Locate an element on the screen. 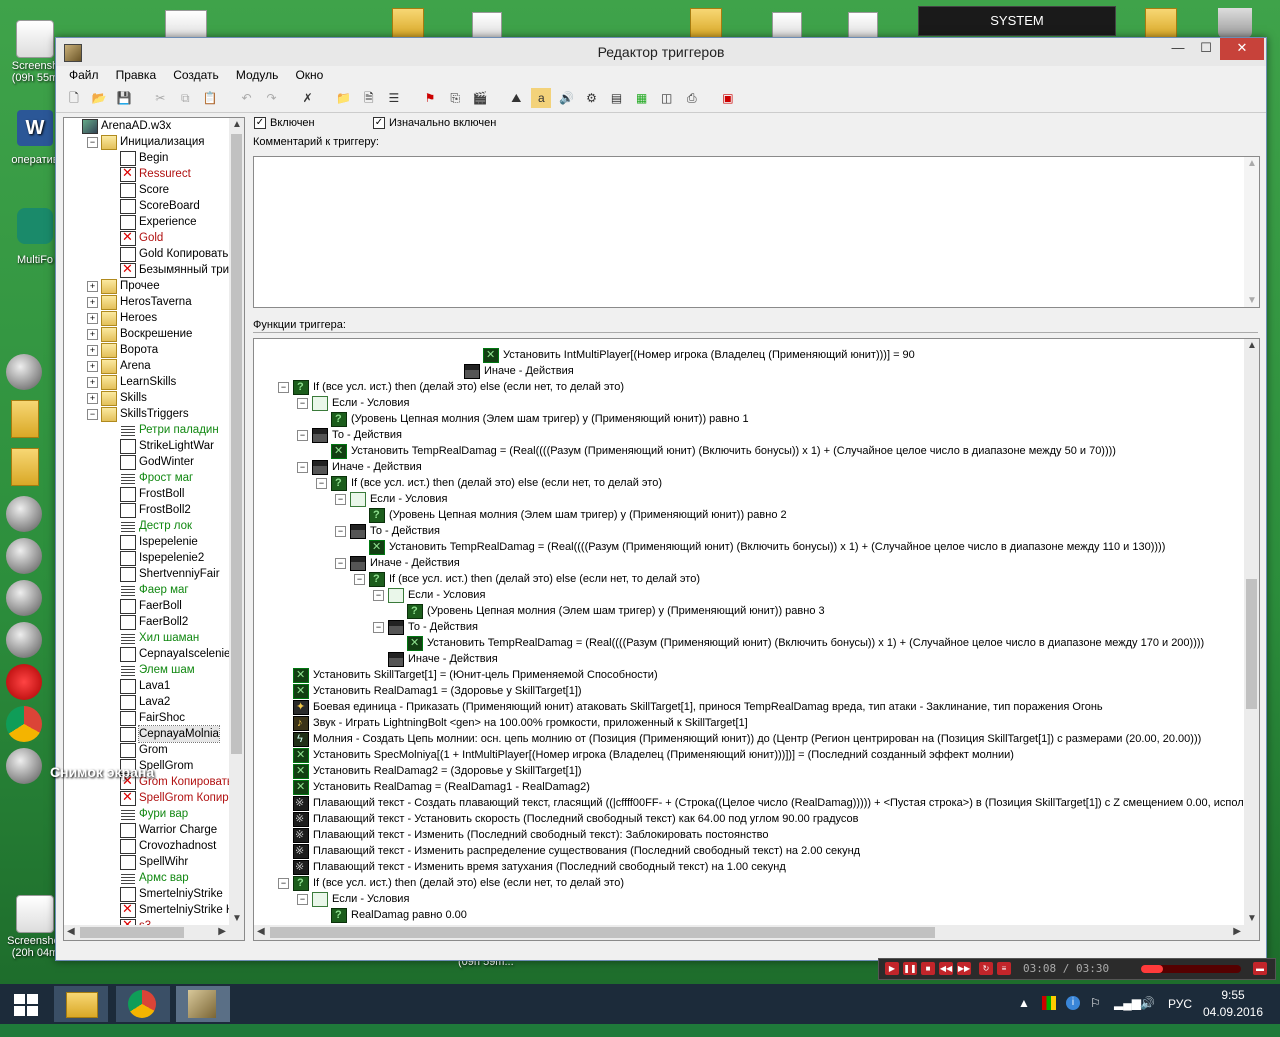  trigger-editor-icon: a is located at coordinates (541, 98).